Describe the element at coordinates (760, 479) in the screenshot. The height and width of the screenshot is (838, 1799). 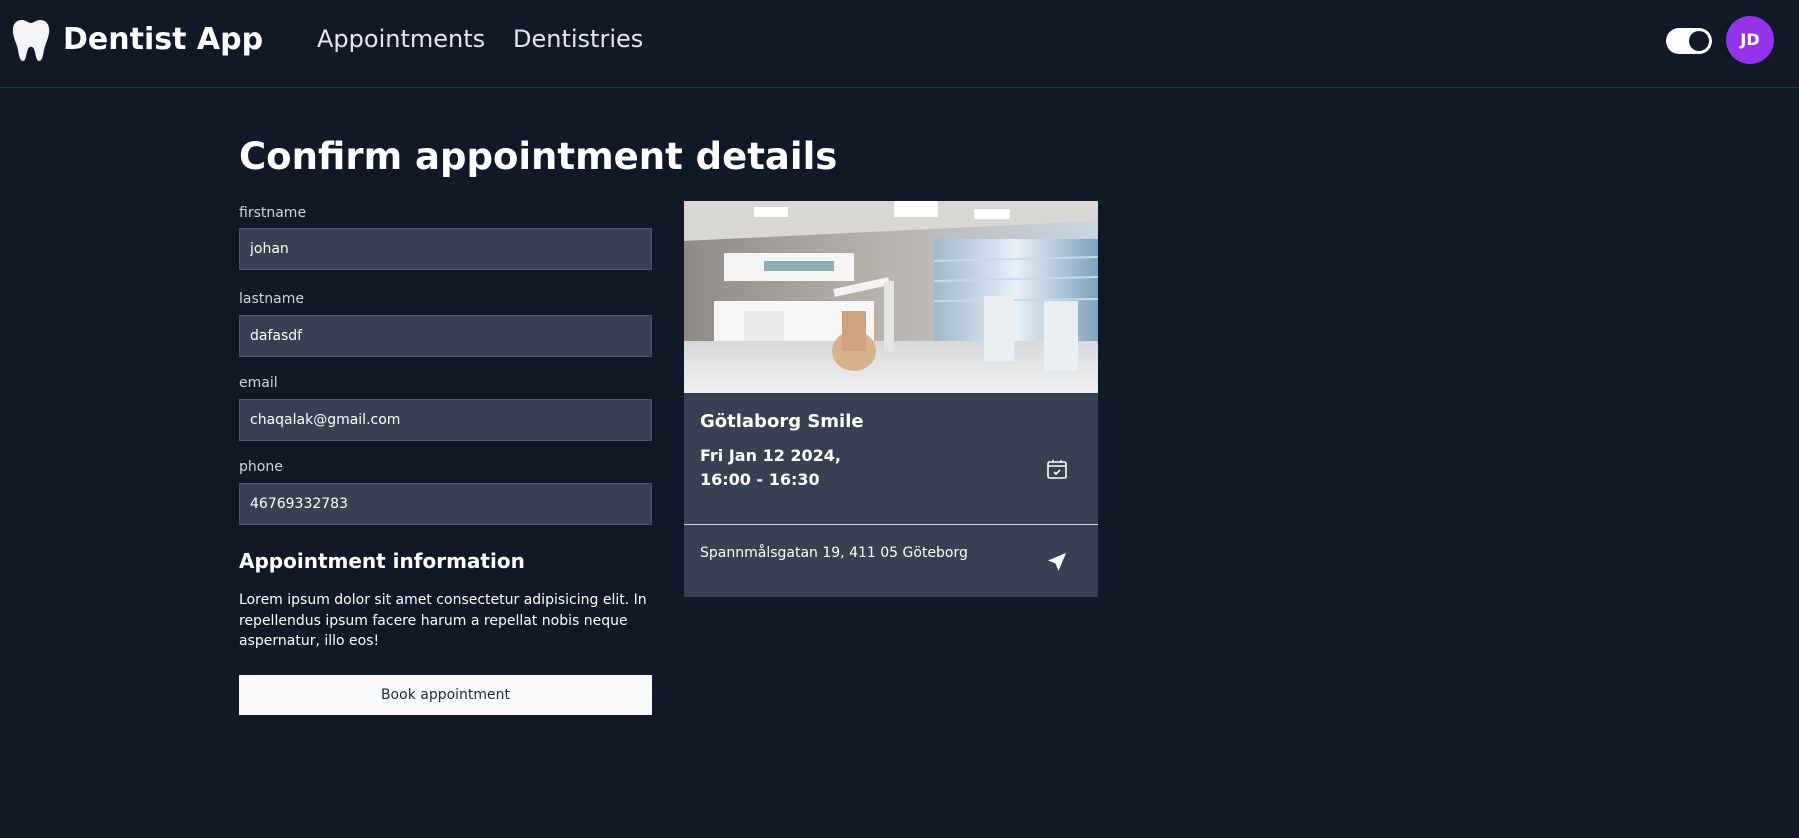
I see `appointment-time: 16:00 - 16:30` at that location.